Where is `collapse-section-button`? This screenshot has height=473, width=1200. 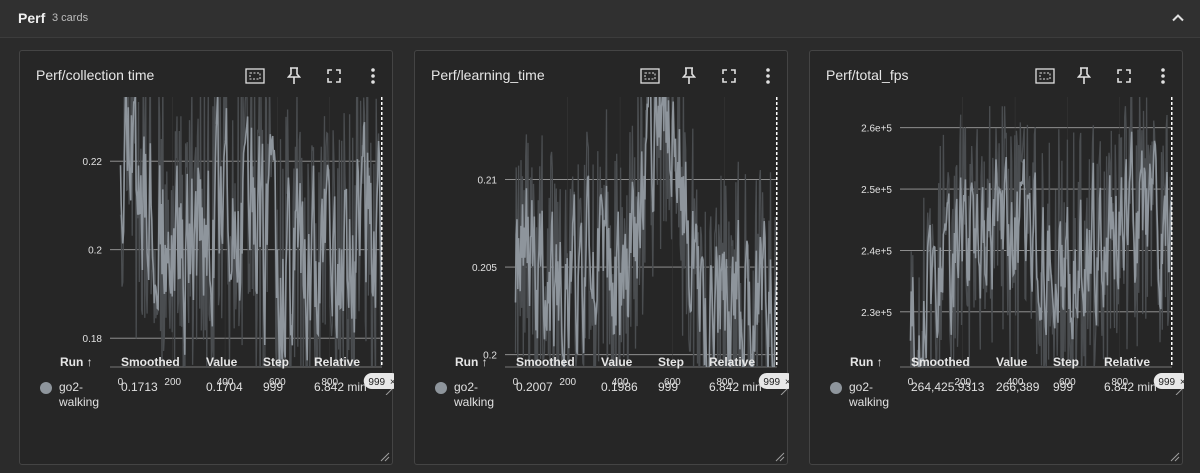 collapse-section-button is located at coordinates (1178, 18).